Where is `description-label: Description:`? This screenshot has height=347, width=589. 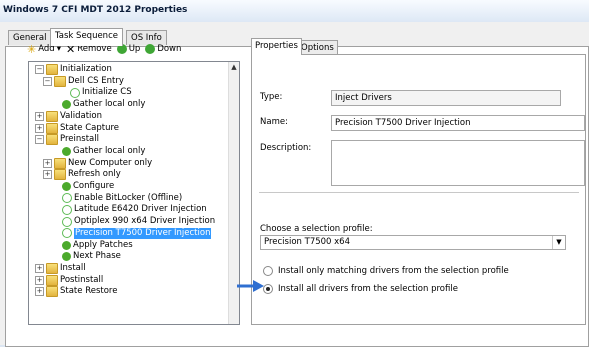 description-label: Description: is located at coordinates (286, 148).